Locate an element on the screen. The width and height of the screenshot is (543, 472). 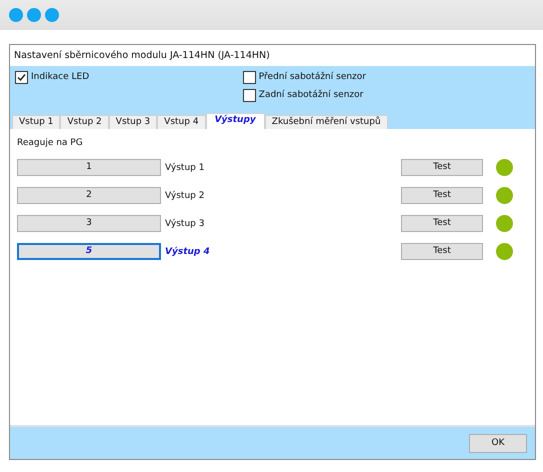
checkbox-option: Indikace LED is located at coordinates (52, 77).